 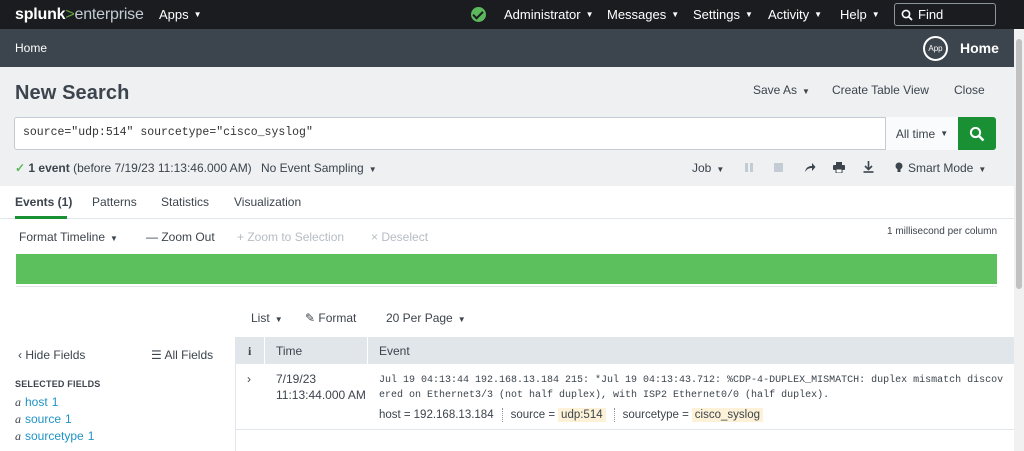 I want to click on format-button: ✎ Format, so click(x=330, y=318).